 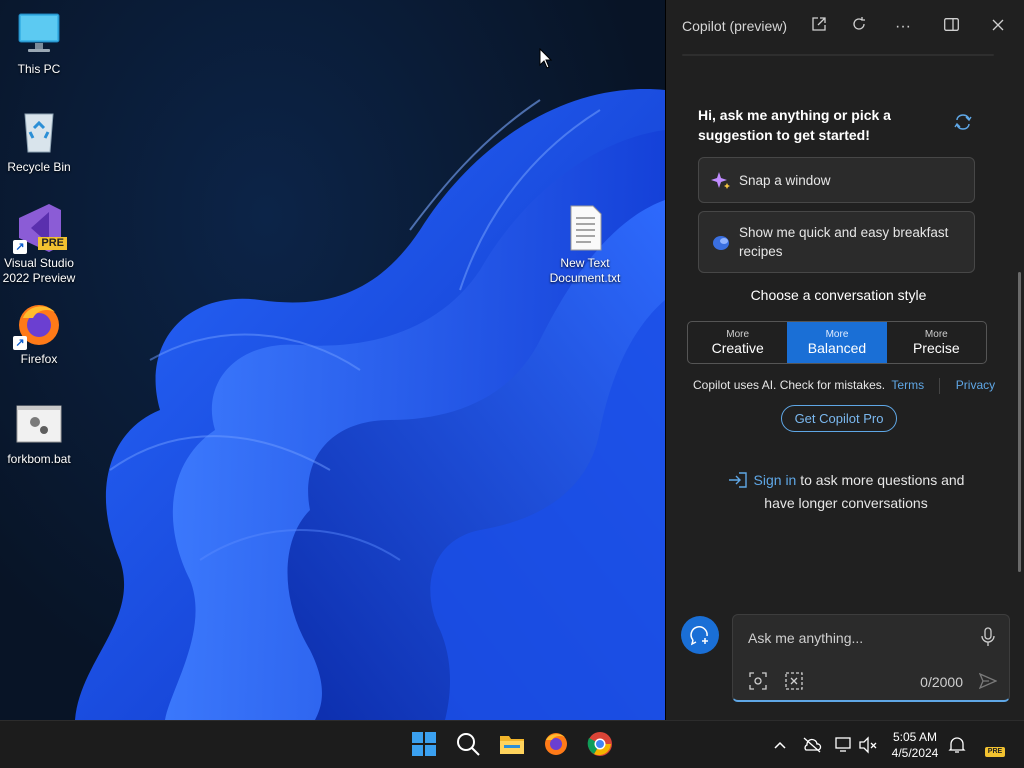 I want to click on copilot-title: Copilot (preview), so click(x=735, y=26).